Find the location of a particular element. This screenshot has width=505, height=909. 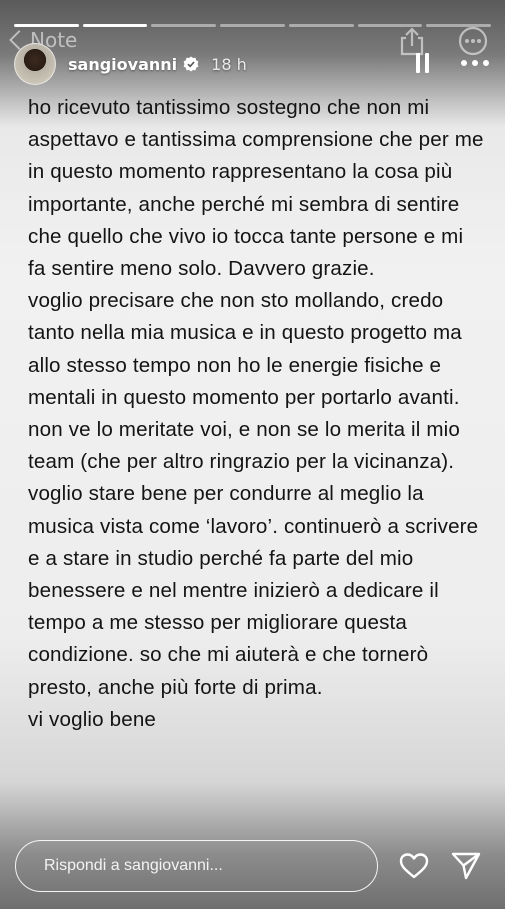

more-options-button is located at coordinates (475, 63).